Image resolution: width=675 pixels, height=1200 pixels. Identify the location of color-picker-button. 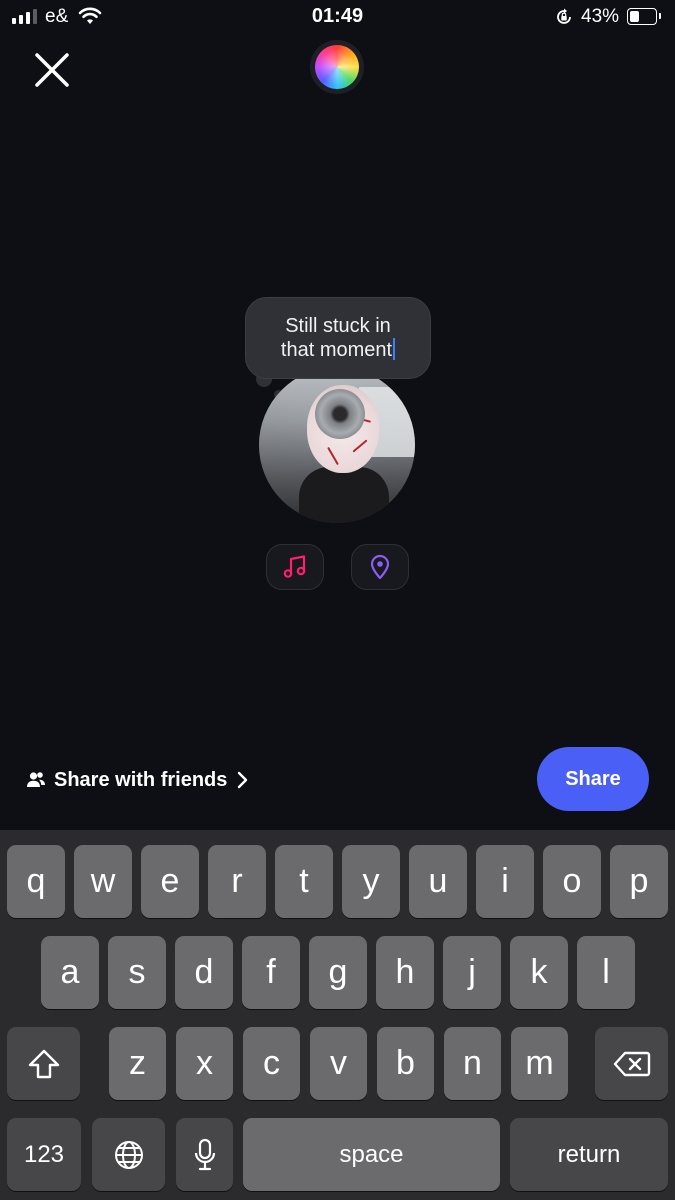
(337, 67).